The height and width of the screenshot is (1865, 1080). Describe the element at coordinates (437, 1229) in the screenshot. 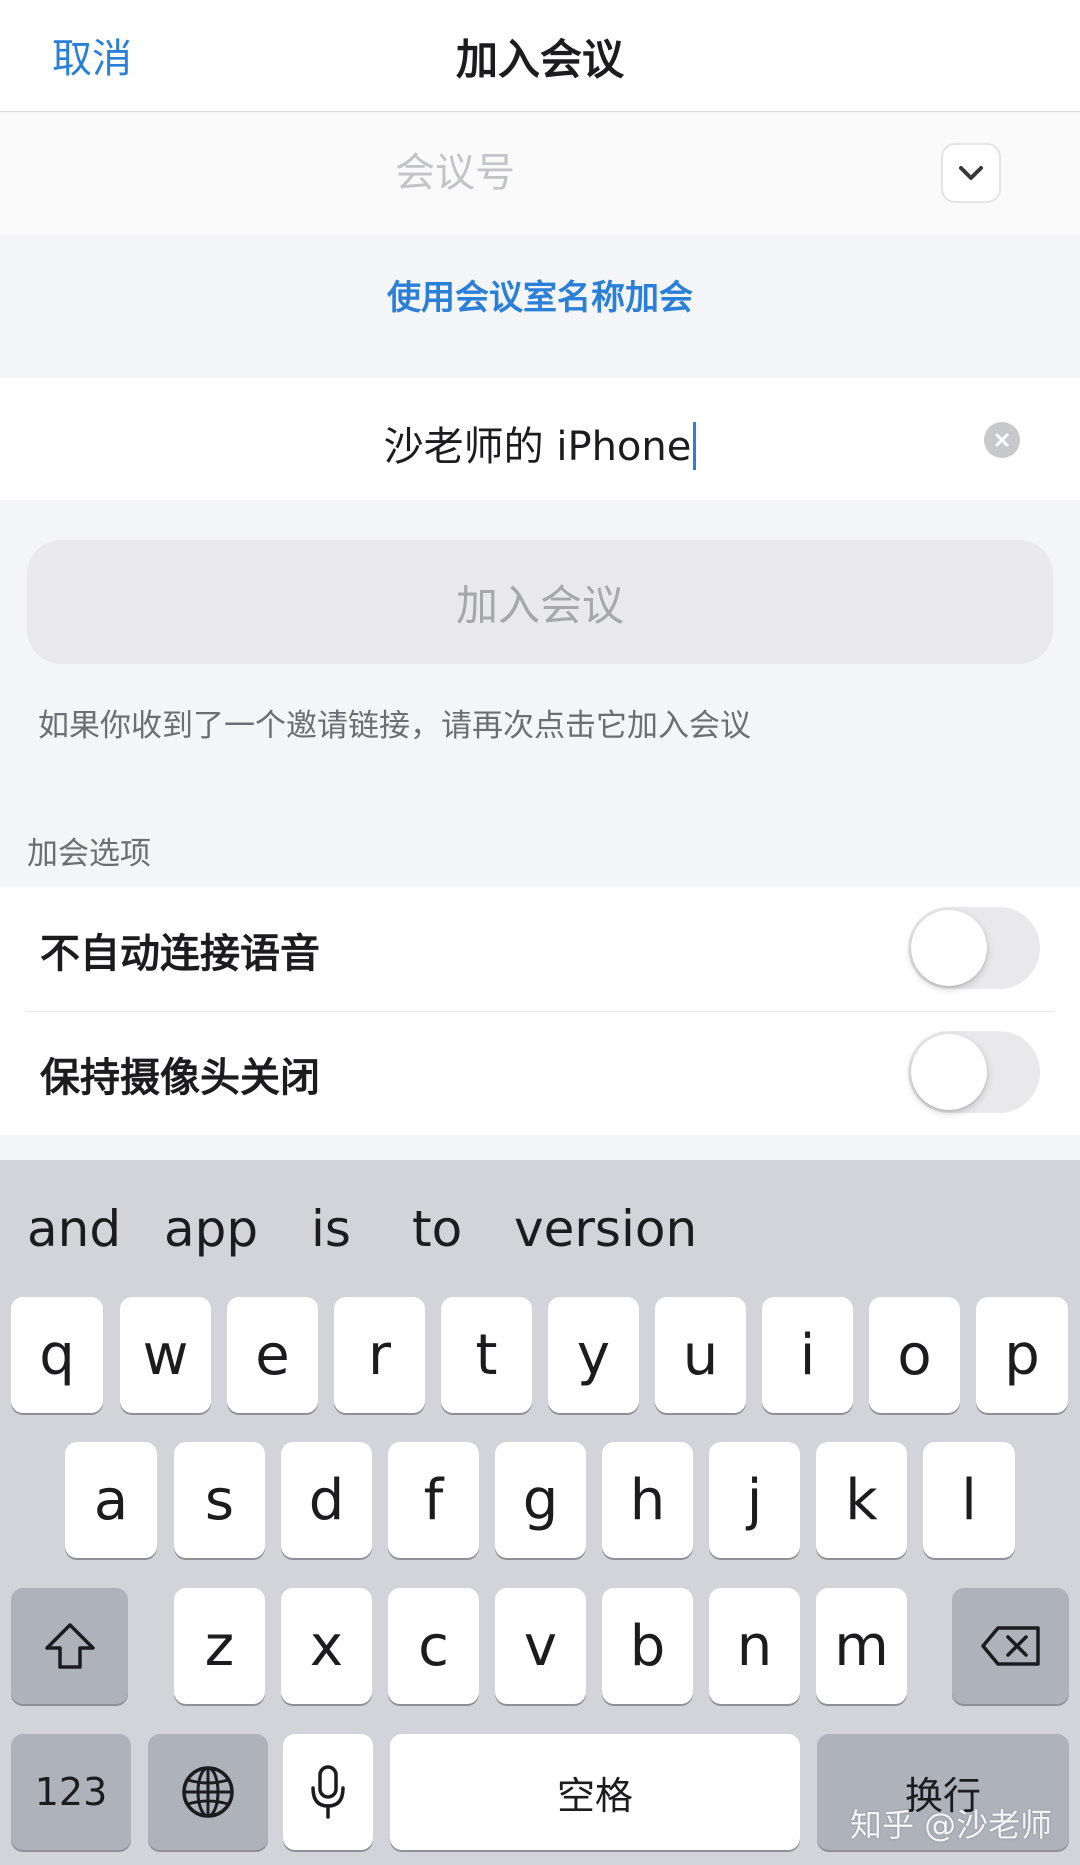

I see `suggestion-item: to` at that location.